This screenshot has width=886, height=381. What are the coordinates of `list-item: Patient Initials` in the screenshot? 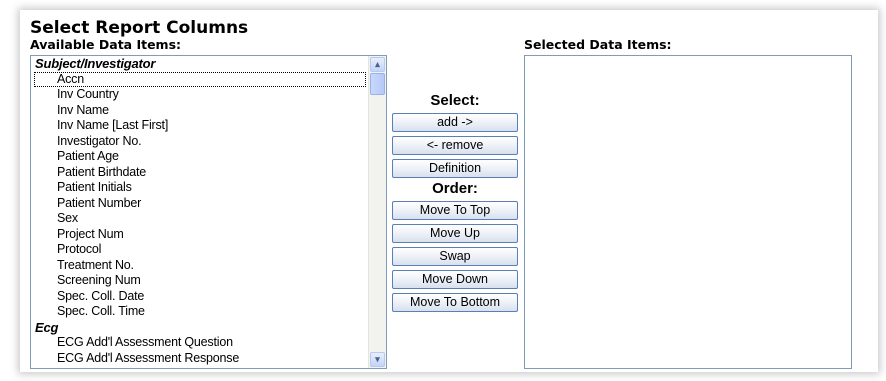 It's located at (199, 188).